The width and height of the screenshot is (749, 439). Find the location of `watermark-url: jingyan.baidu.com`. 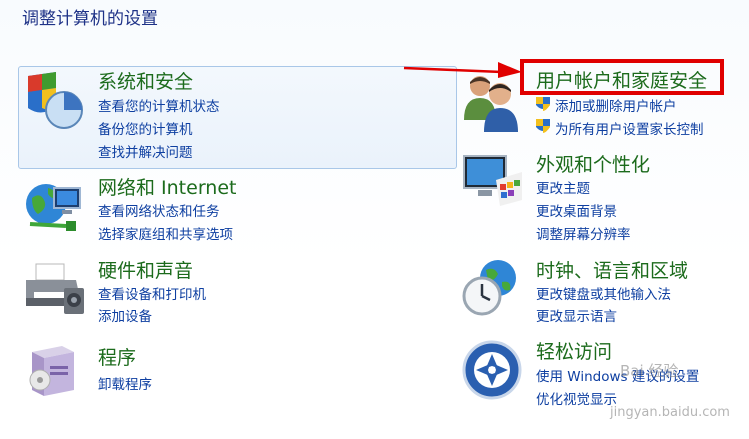

watermark-url: jingyan.baidu.com is located at coordinates (670, 412).